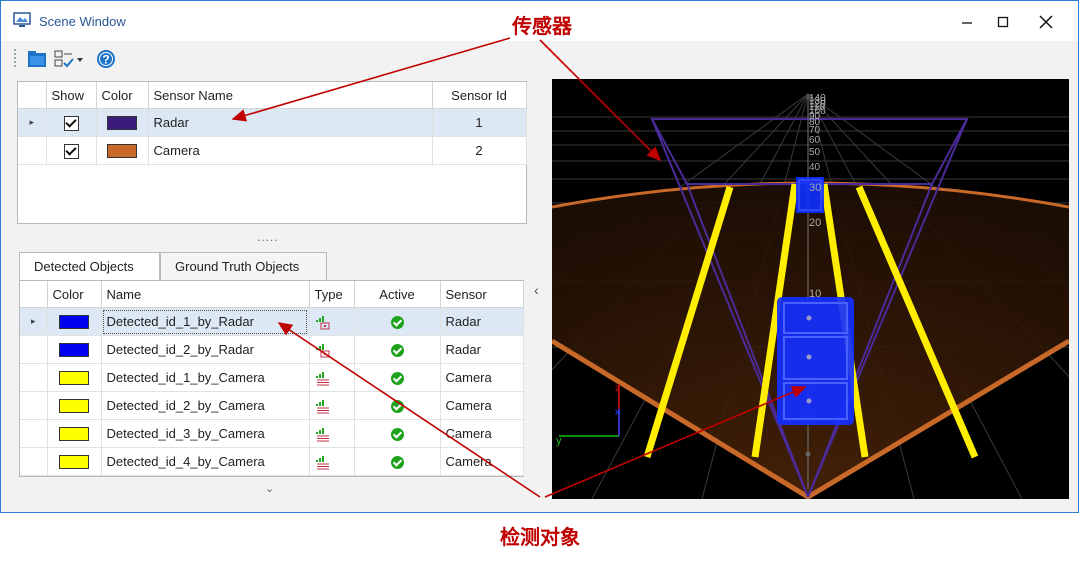 The width and height of the screenshot is (1080, 564). Describe the element at coordinates (675, 442) in the screenshot. I see `arrow-to-detected-box` at that location.